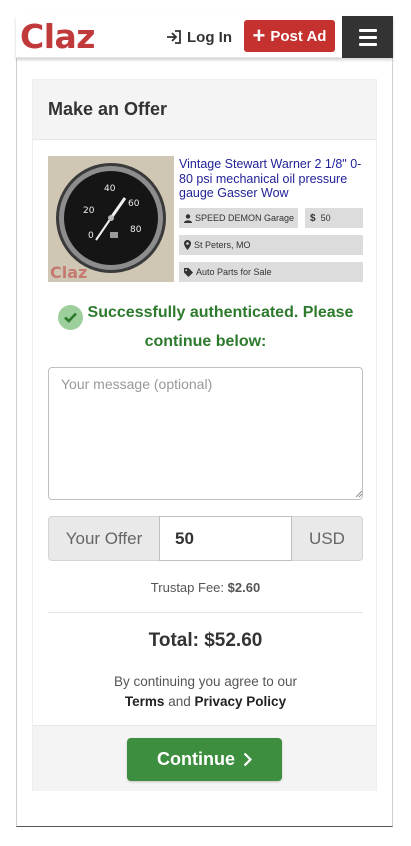 The width and height of the screenshot is (411, 846). What do you see at coordinates (225, 538) in the screenshot?
I see `offer-amount-input` at bounding box center [225, 538].